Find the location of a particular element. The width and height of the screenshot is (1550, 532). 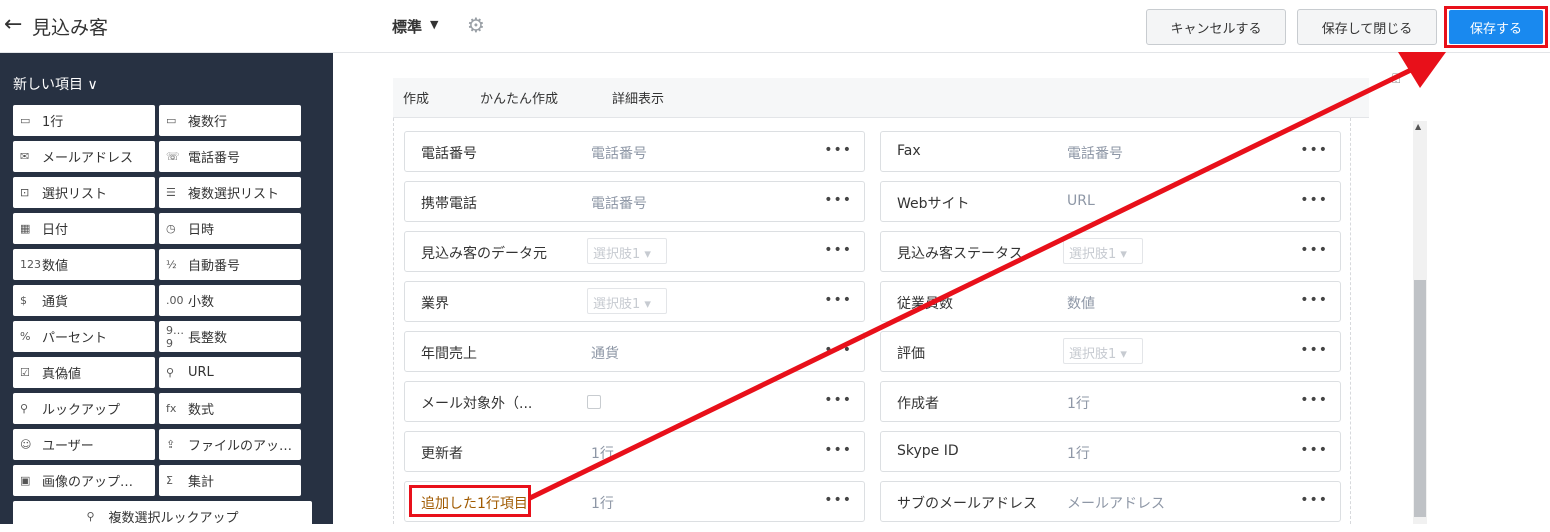

palette-item-label: メールアドレス is located at coordinates (88, 158).